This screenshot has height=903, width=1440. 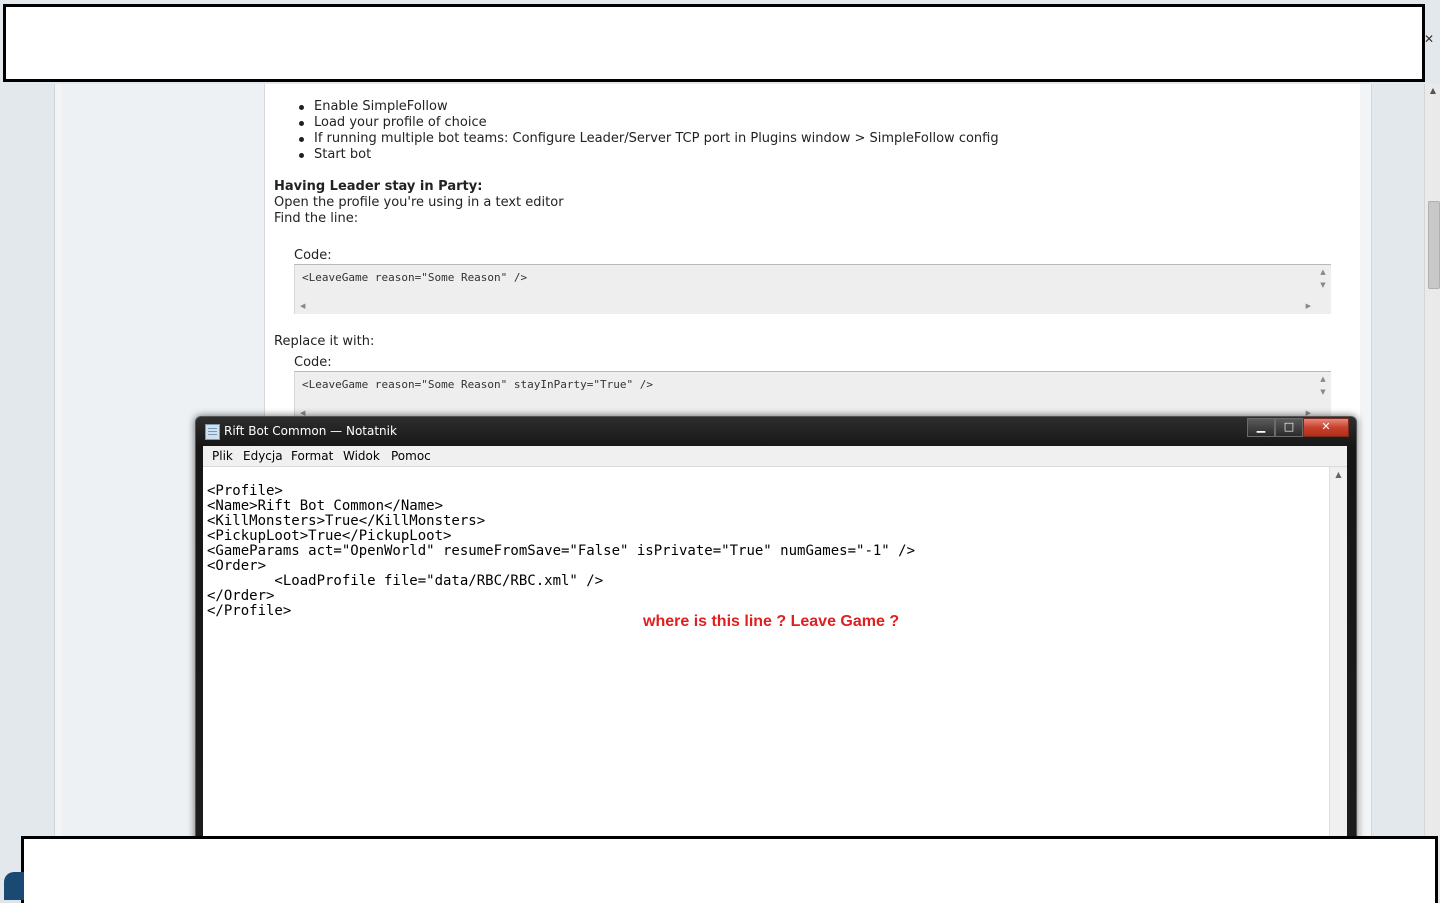 What do you see at coordinates (1289, 427) in the screenshot?
I see `maximize-button: □` at bounding box center [1289, 427].